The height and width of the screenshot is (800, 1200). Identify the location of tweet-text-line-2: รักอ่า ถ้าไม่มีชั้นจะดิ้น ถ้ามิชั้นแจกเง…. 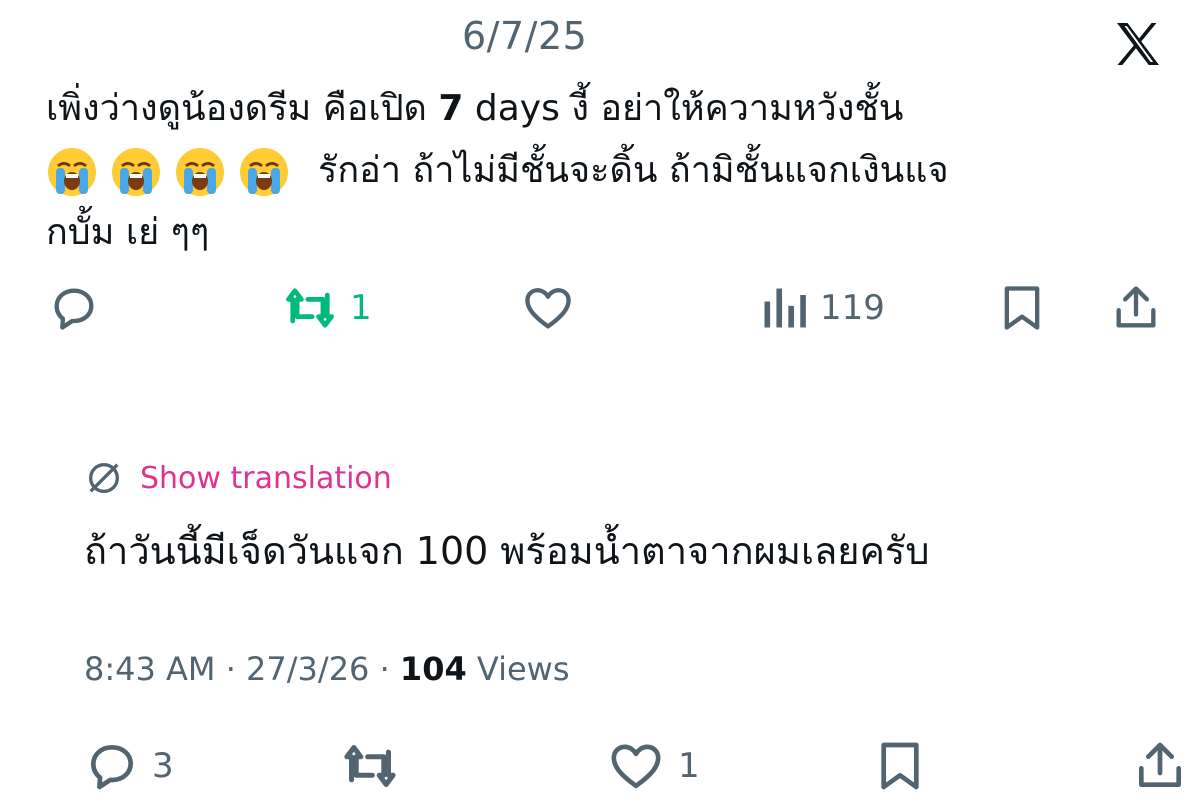
(497, 172).